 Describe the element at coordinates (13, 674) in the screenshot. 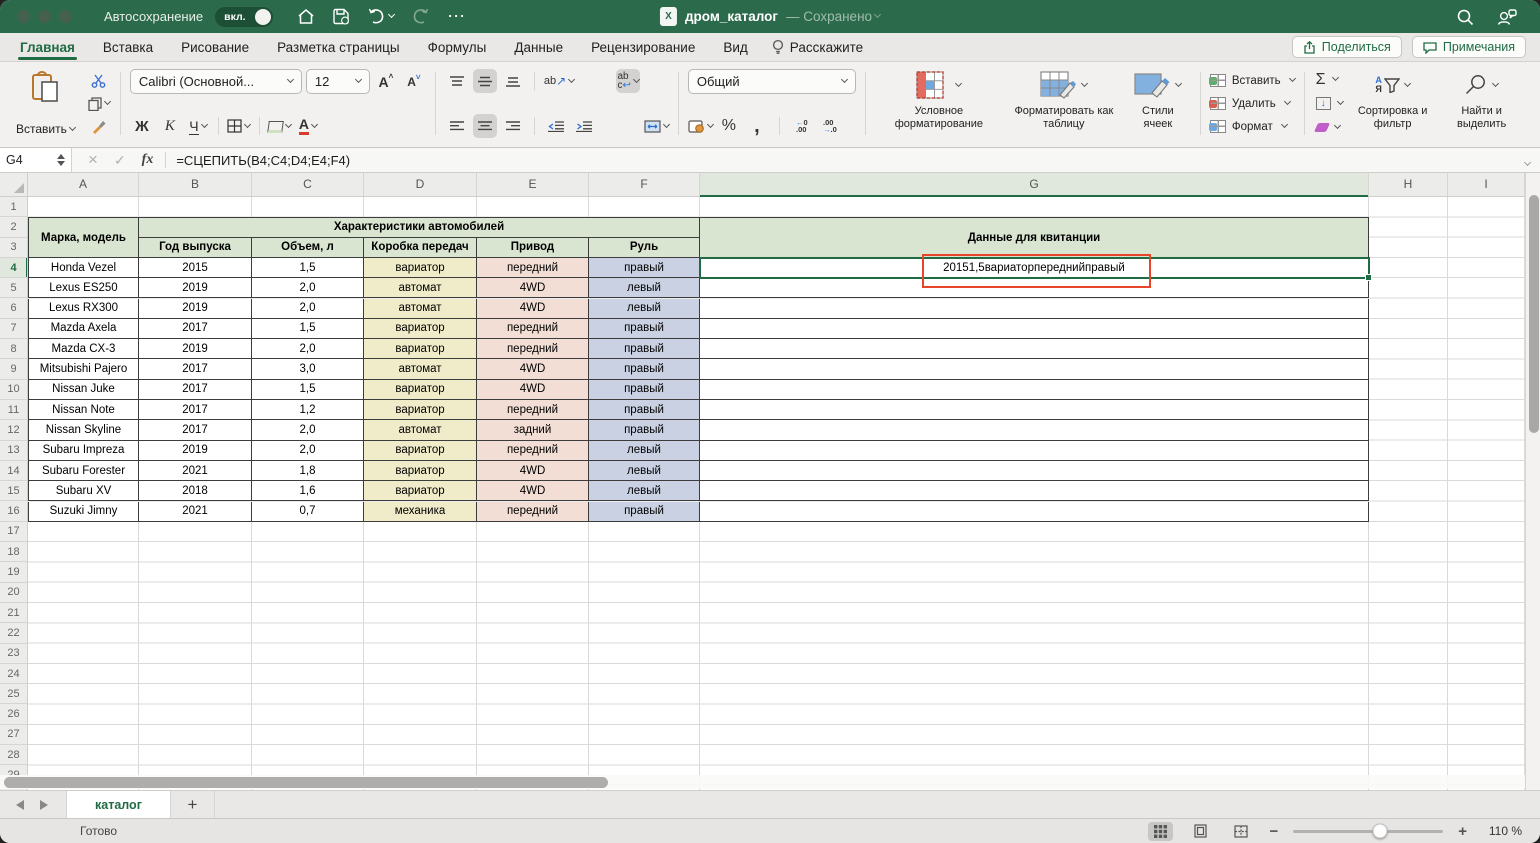

I see `row-header-24: 24` at that location.